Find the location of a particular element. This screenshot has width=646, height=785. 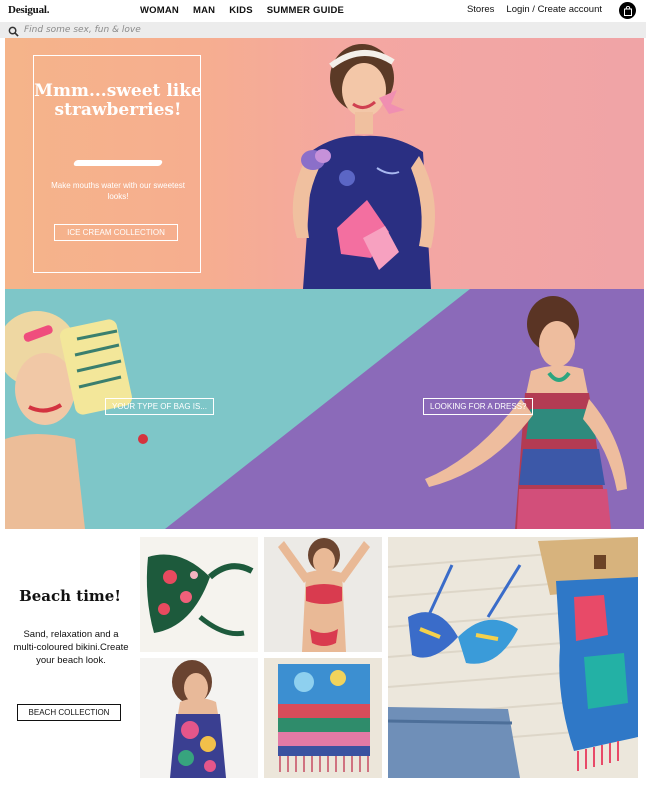

beach-collection-button: BEACH COLLECTION is located at coordinates (69, 712).